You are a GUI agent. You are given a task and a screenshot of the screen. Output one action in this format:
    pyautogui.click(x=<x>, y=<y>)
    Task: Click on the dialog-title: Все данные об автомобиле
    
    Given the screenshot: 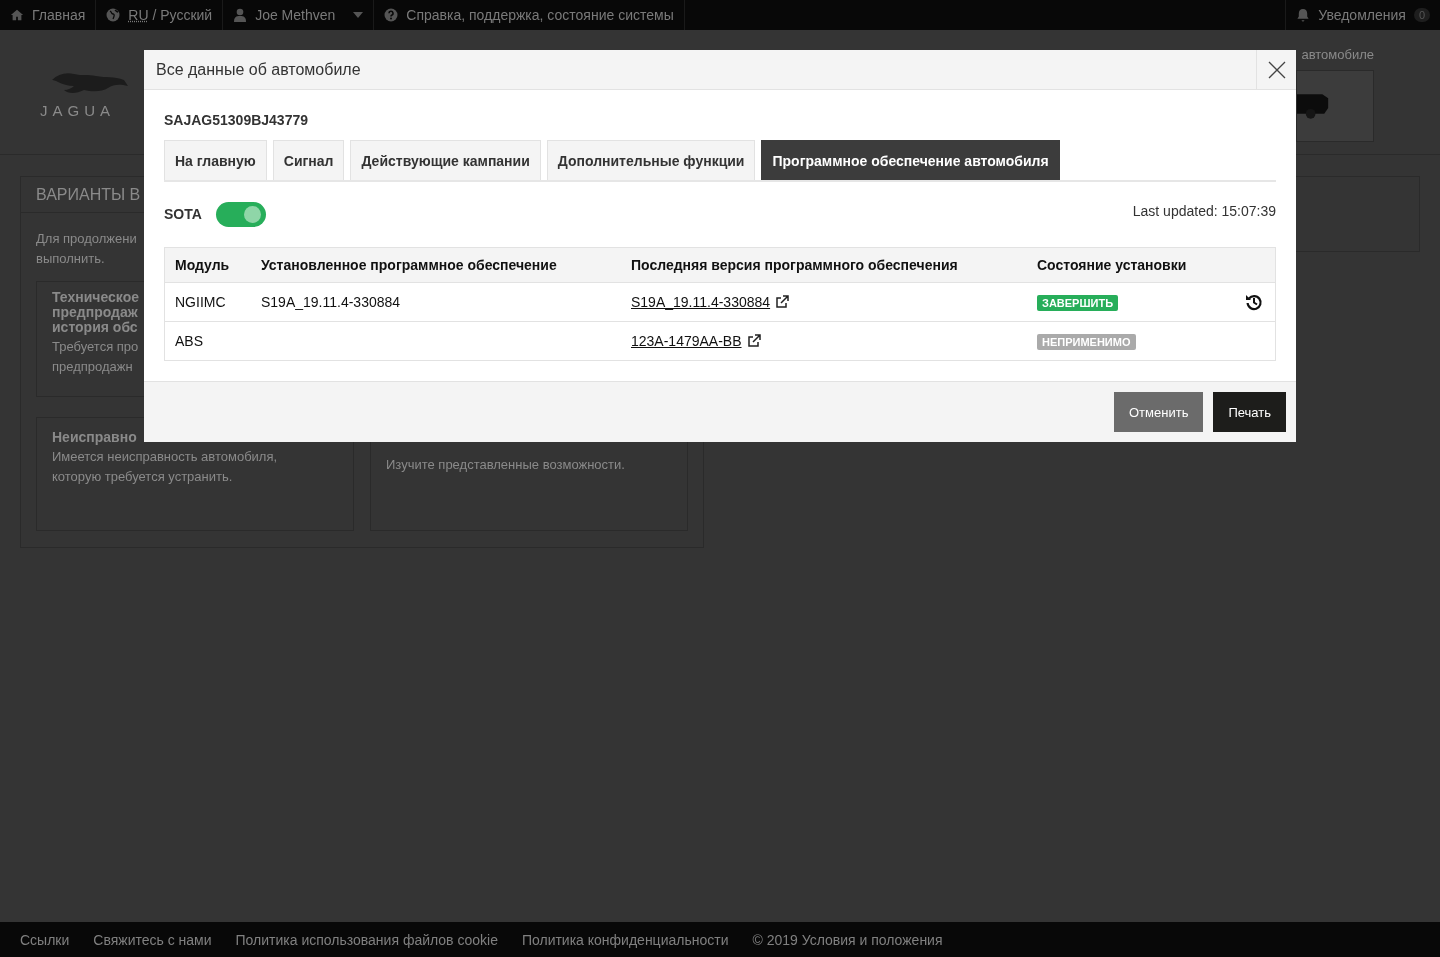 What is the action you would take?
    pyautogui.click(x=258, y=69)
    